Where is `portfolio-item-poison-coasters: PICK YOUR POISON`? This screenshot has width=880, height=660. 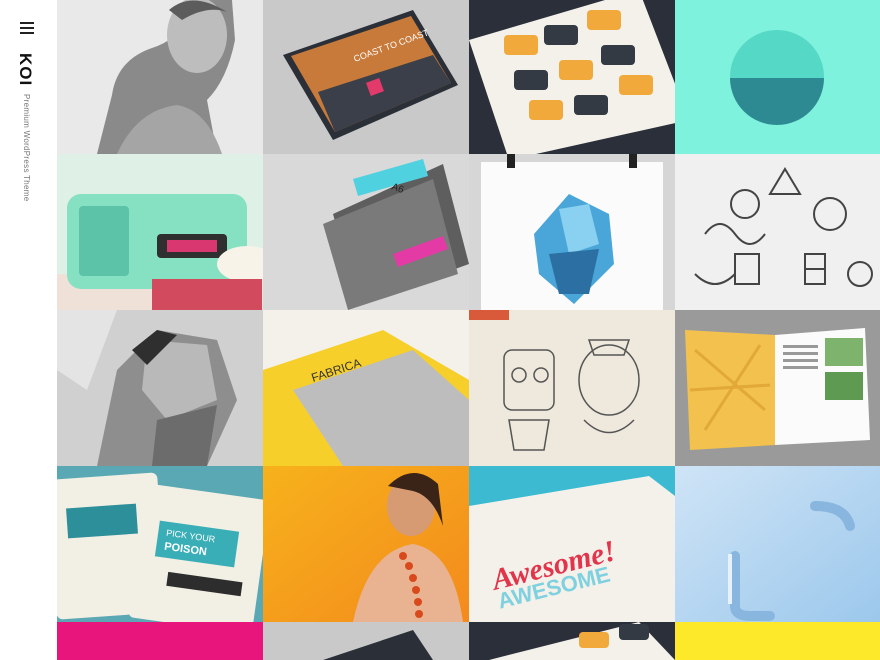 portfolio-item-poison-coasters: PICK YOUR POISON is located at coordinates (160, 544).